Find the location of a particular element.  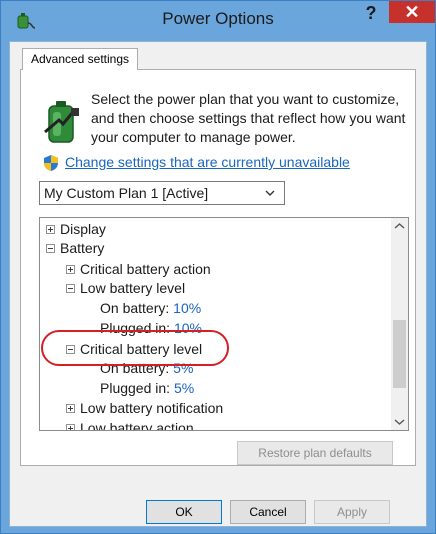

tree-item-low-on-battery: On battery: 10% is located at coordinates (150, 308).